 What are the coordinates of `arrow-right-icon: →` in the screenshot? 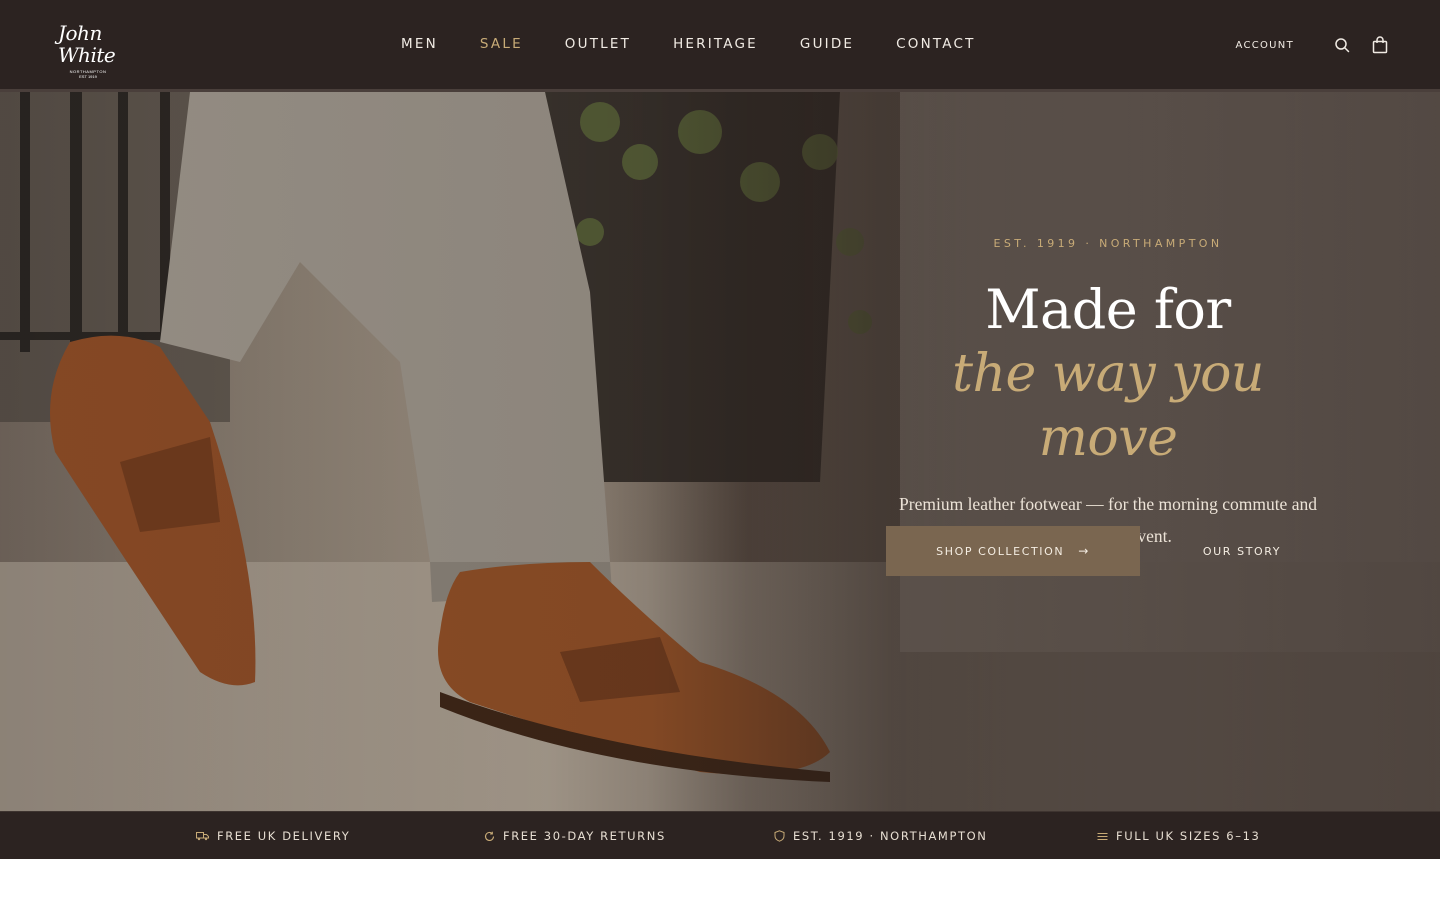 It's located at (1084, 551).